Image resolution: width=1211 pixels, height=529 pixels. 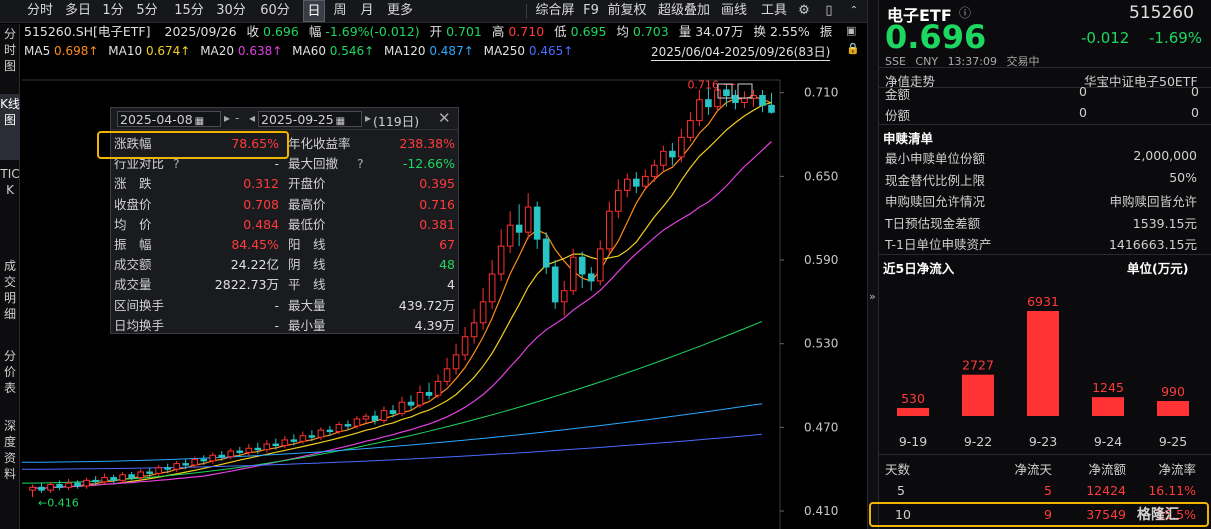 I want to click on subscribe-row-value: 1416663.15元, so click(x=1152, y=245).